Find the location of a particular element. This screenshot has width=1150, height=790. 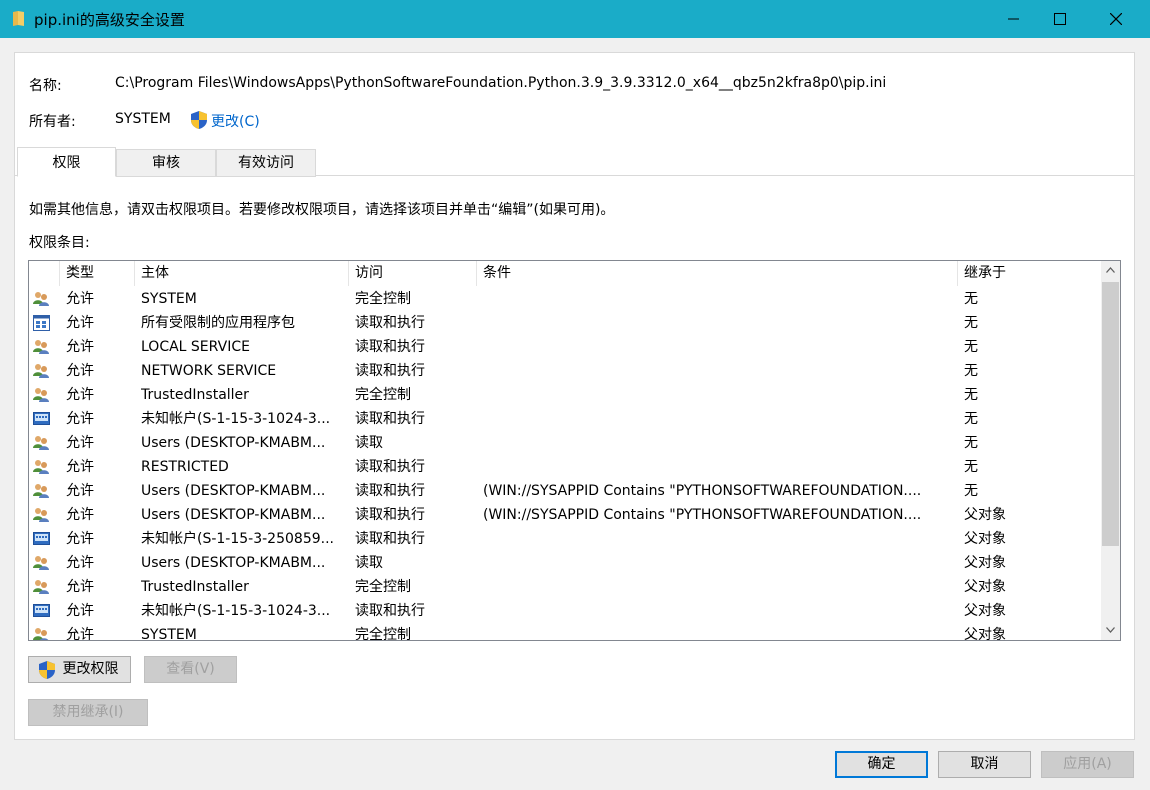

owner-label: 所有者: is located at coordinates (52, 122).